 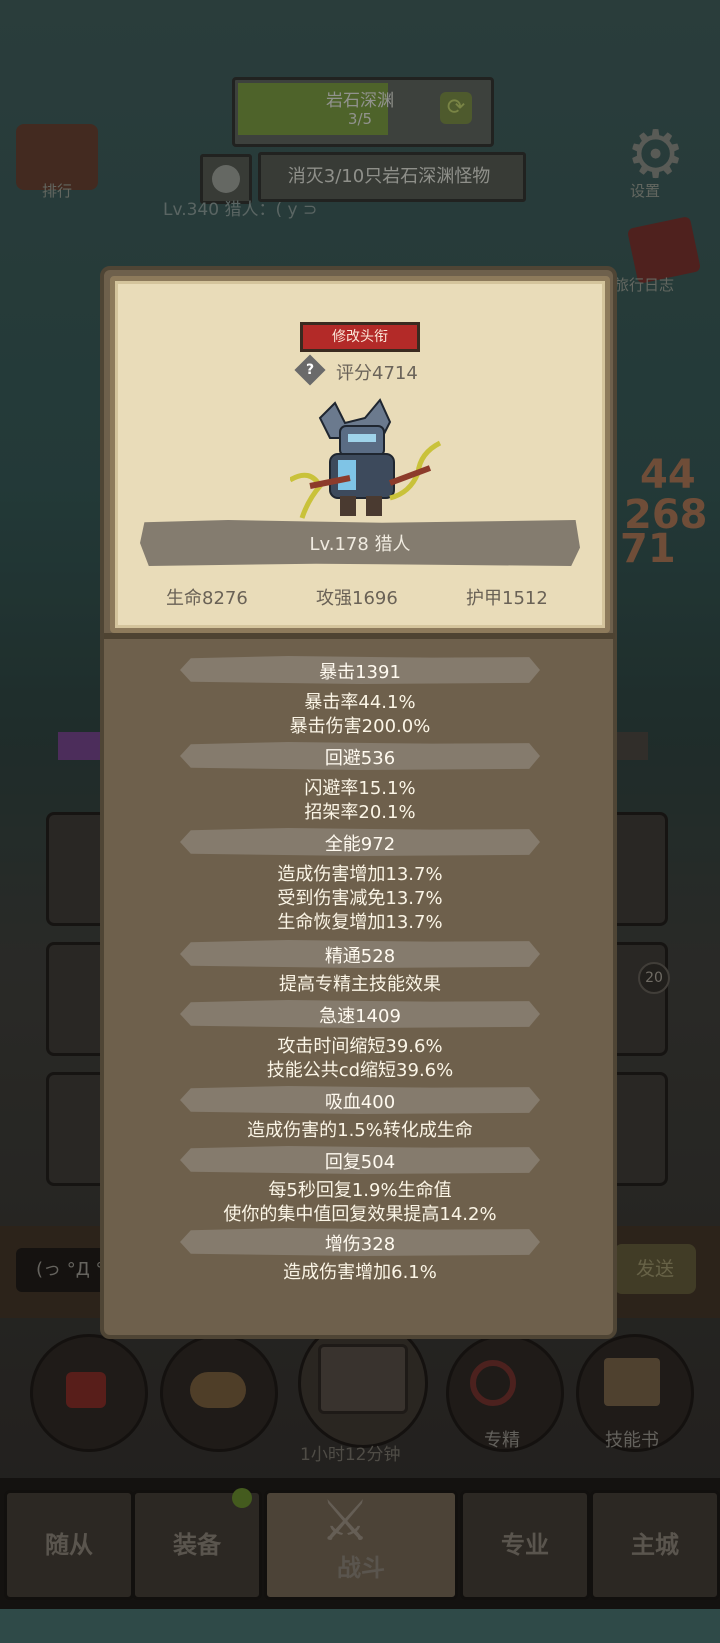 What do you see at coordinates (360, 758) in the screenshot?
I see `avoidance-header: 回避536` at bounding box center [360, 758].